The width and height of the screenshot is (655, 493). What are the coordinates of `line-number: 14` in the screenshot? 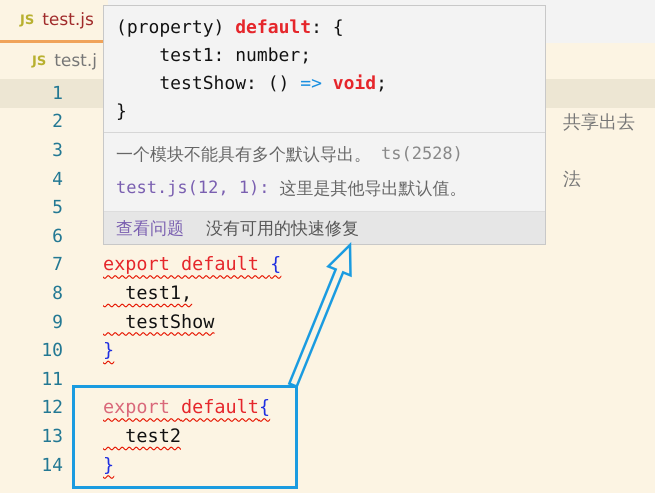 It's located at (51, 465).